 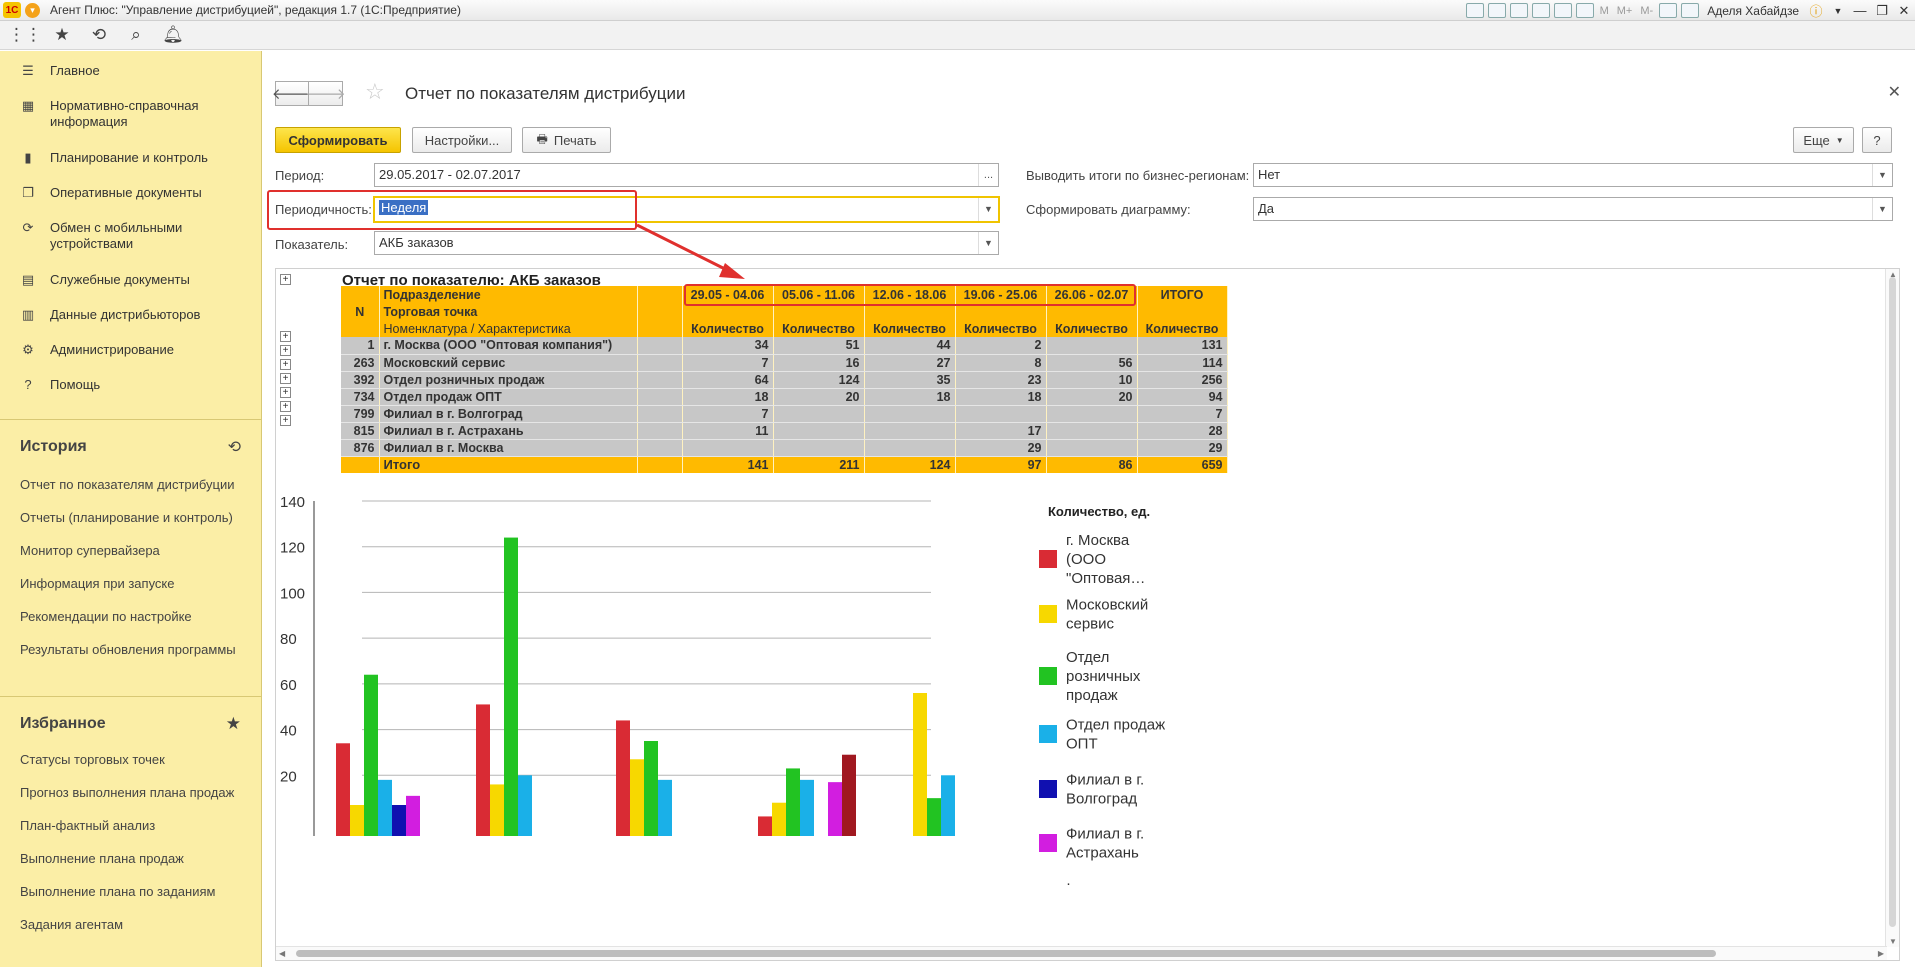 What do you see at coordinates (784, 431) in the screenshot?
I see `table-row: 815 Филиал в г. Астрахань 11 17 28` at bounding box center [784, 431].